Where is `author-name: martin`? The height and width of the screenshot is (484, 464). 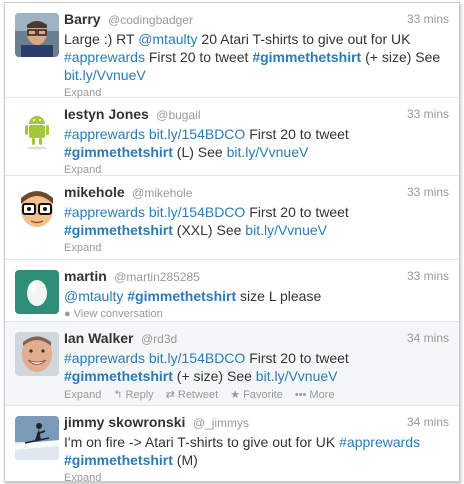
author-name: martin is located at coordinates (85, 276).